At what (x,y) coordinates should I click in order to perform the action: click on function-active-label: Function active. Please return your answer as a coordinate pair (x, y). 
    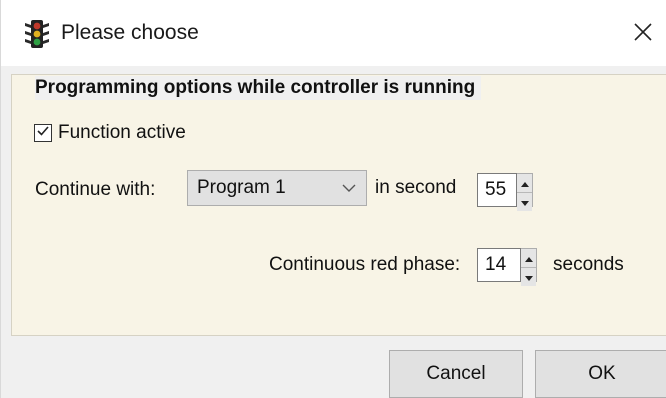
    Looking at the image, I should click on (122, 132).